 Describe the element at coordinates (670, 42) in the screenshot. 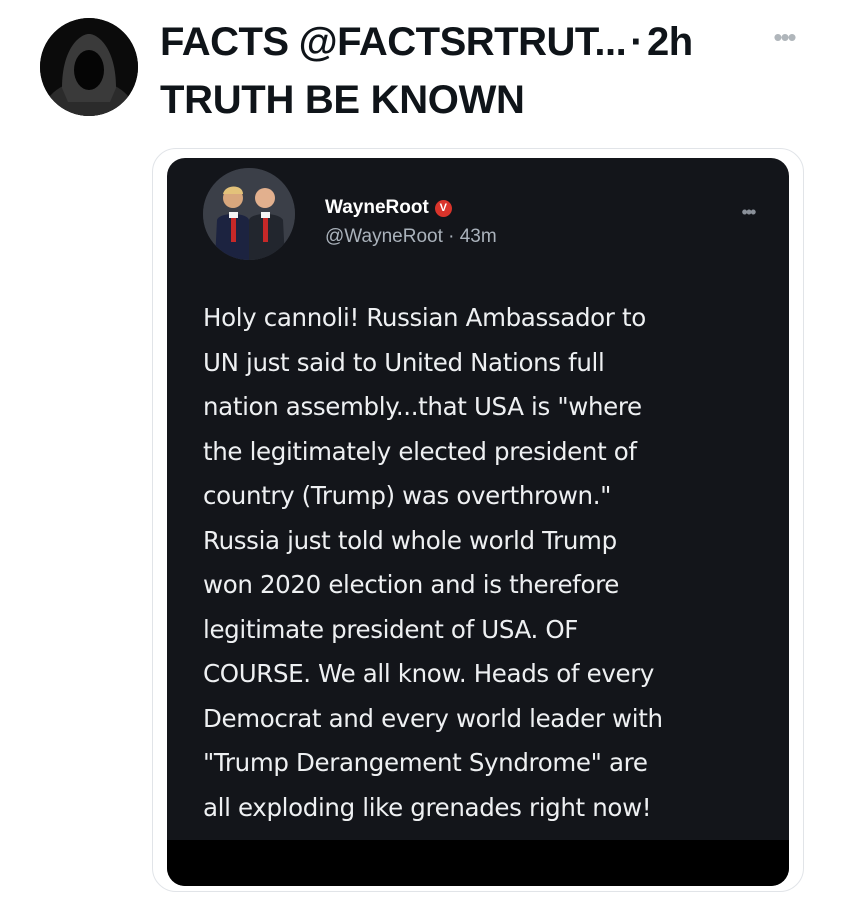

I see `timestamp: 2h` at that location.